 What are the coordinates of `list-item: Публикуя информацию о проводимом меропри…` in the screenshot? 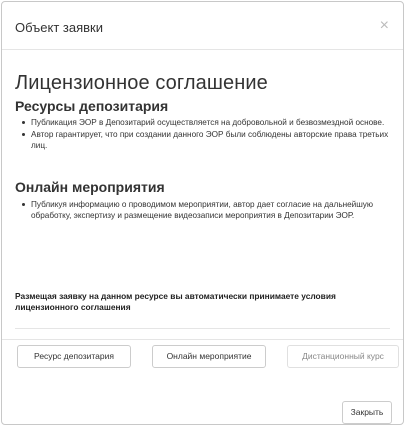 It's located at (206, 210).